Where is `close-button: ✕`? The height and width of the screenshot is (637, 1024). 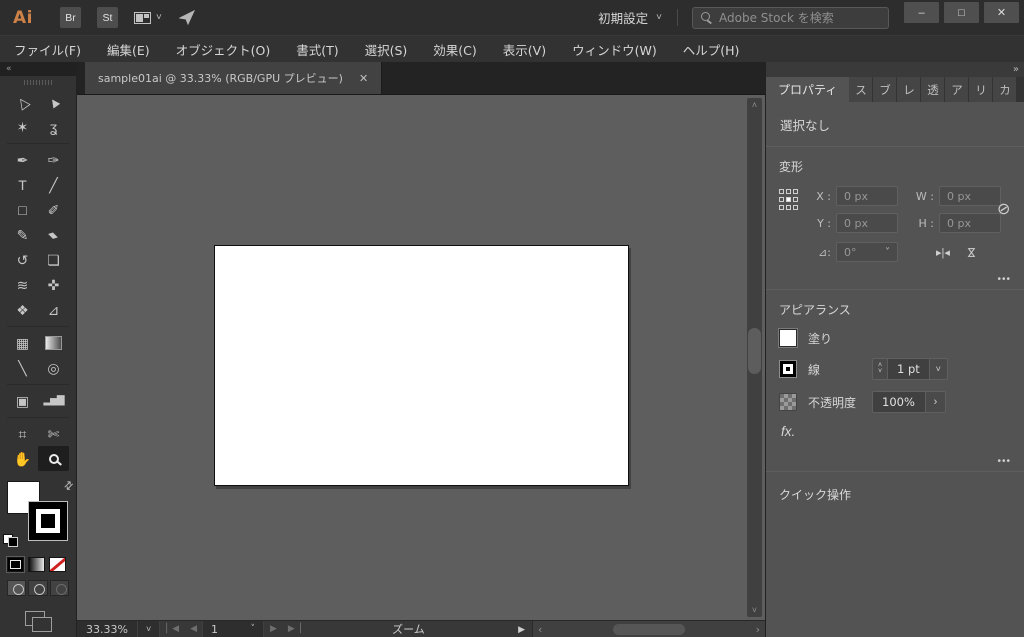 close-button: ✕ is located at coordinates (1001, 12).